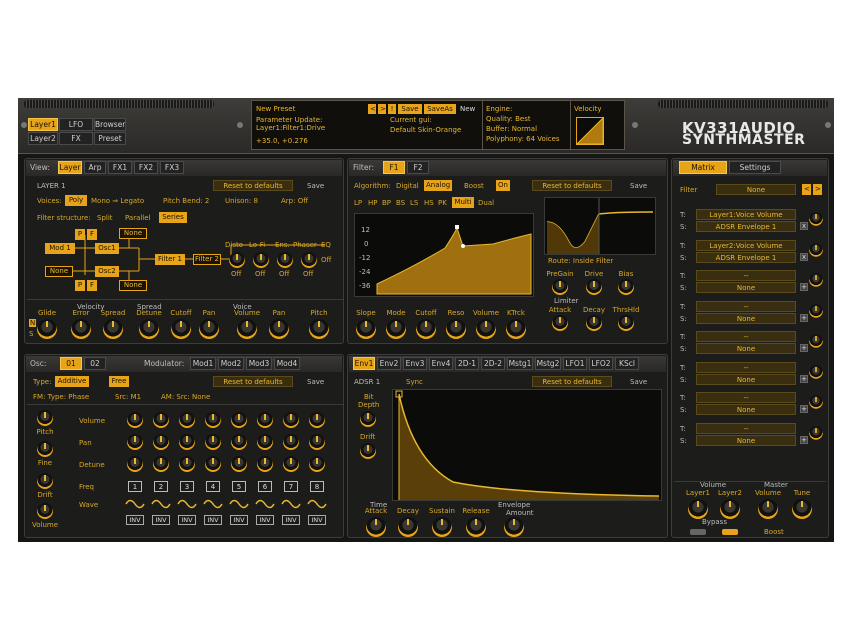 The width and height of the screenshot is (850, 638). I want to click on partial-freq: 6, so click(265, 486).